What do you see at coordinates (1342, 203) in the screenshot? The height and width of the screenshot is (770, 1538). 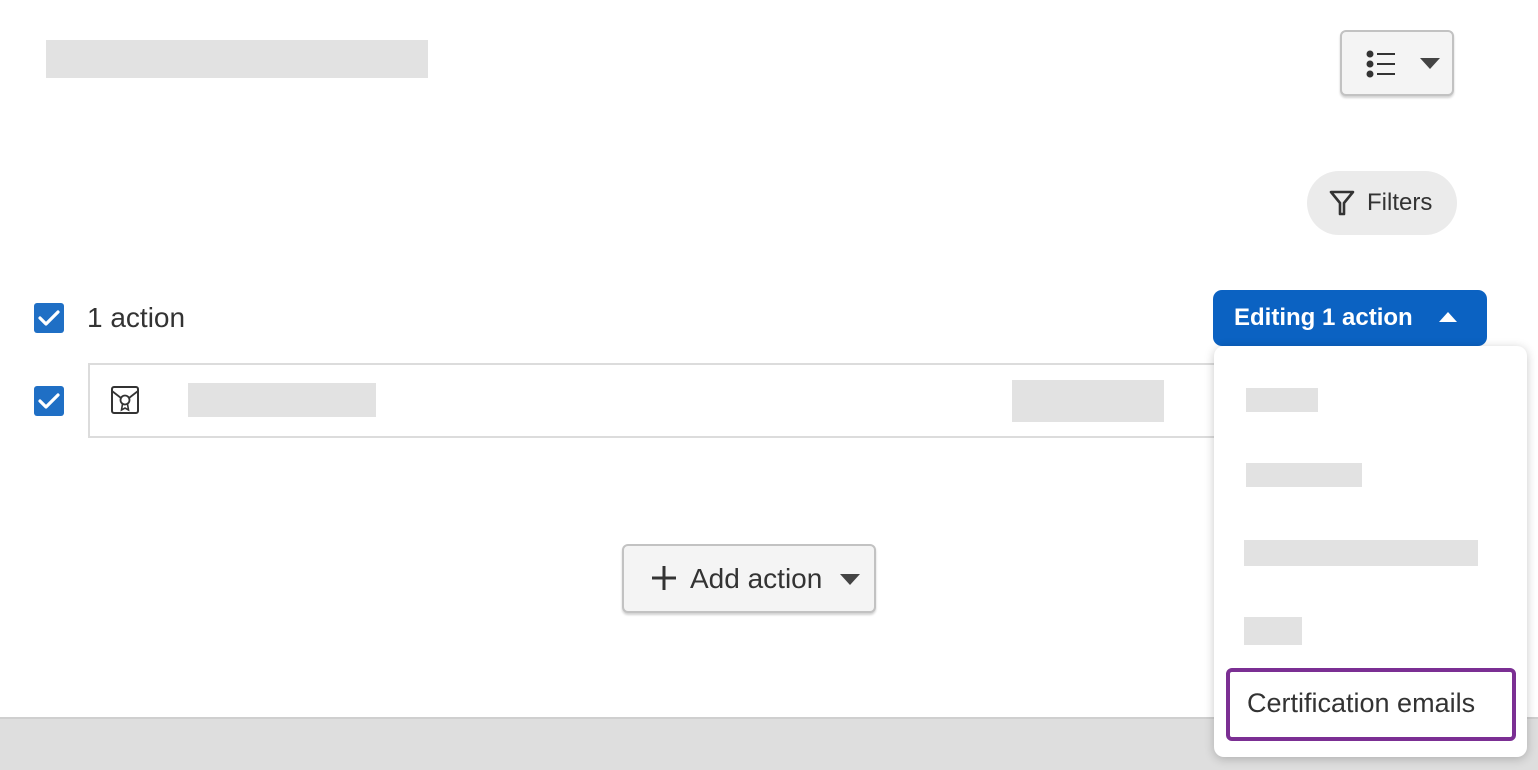 I see `filter-icon` at bounding box center [1342, 203].